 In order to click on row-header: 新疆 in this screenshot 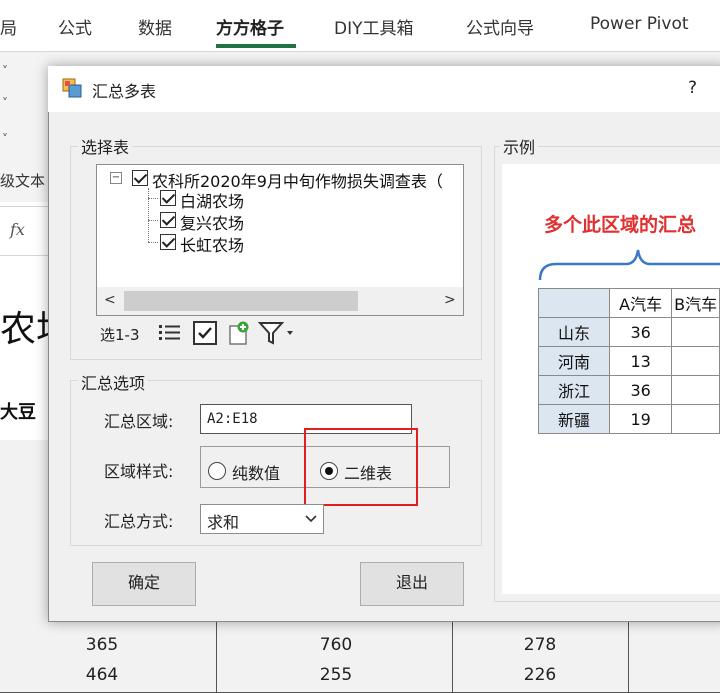, I will do `click(574, 419)`.